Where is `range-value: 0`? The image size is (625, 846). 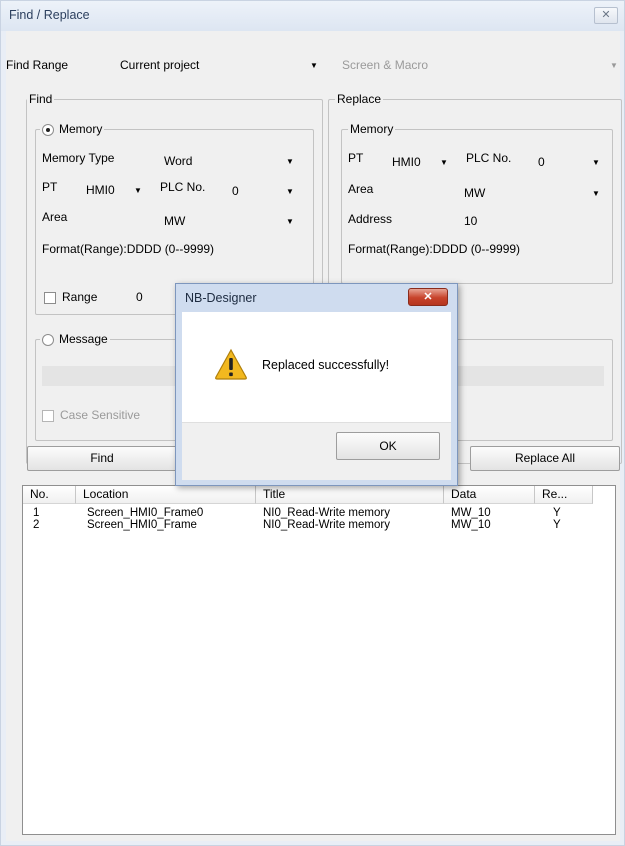
range-value: 0 is located at coordinates (139, 297).